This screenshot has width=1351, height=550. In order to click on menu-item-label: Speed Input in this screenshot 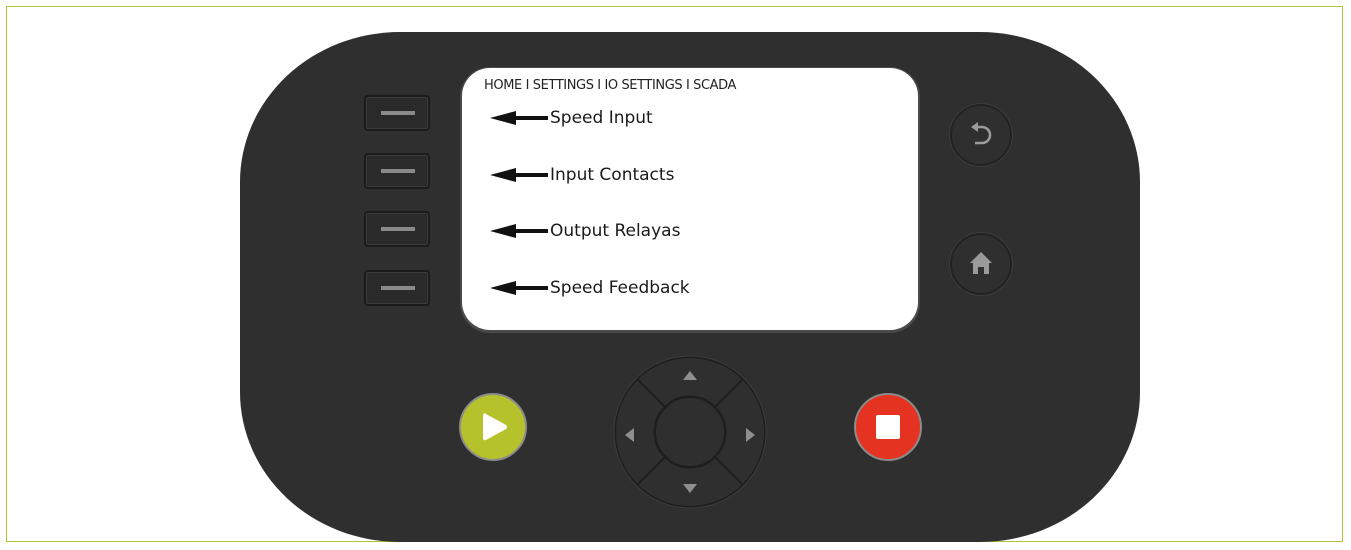, I will do `click(601, 118)`.